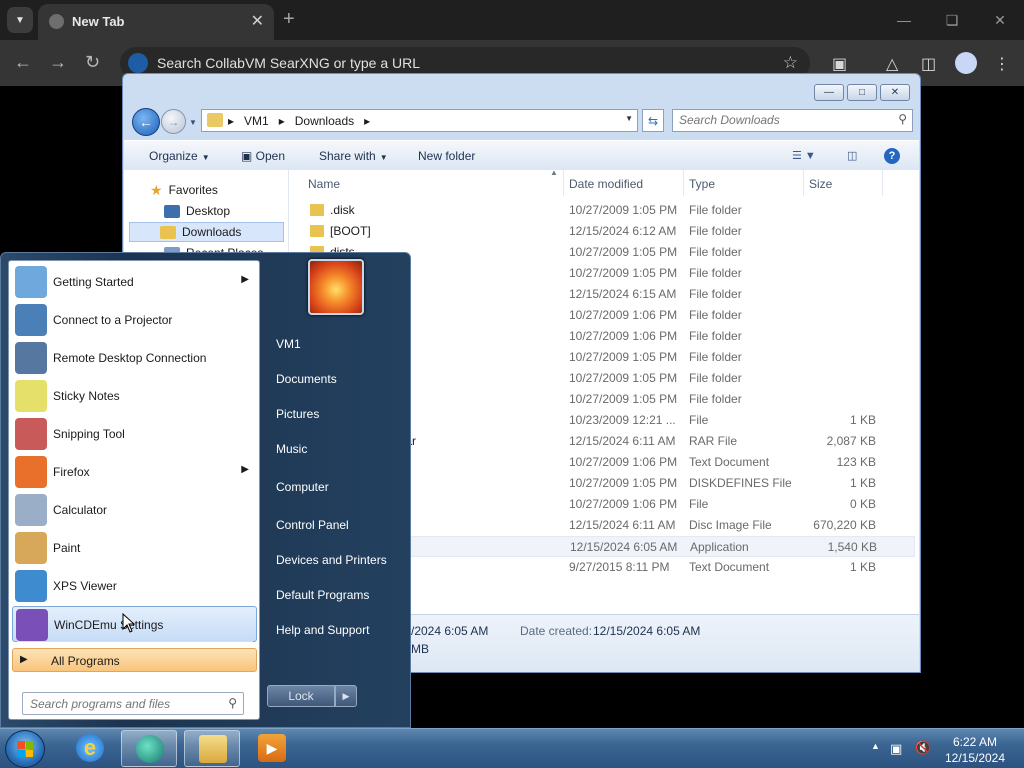 Image resolution: width=1024 pixels, height=768 pixels. Describe the element at coordinates (629, 118) in the screenshot. I see `address-dropdown-icon: ▼` at that location.